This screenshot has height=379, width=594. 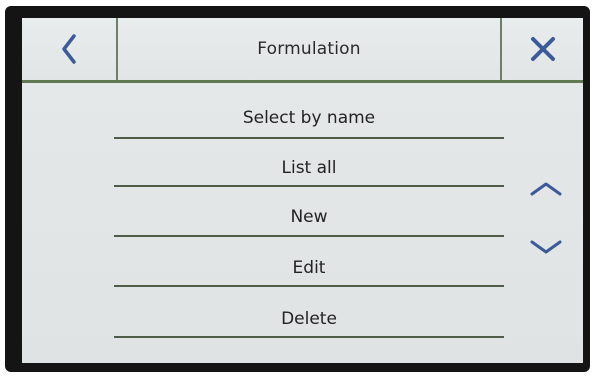 I want to click on back-button, so click(x=69, y=49).